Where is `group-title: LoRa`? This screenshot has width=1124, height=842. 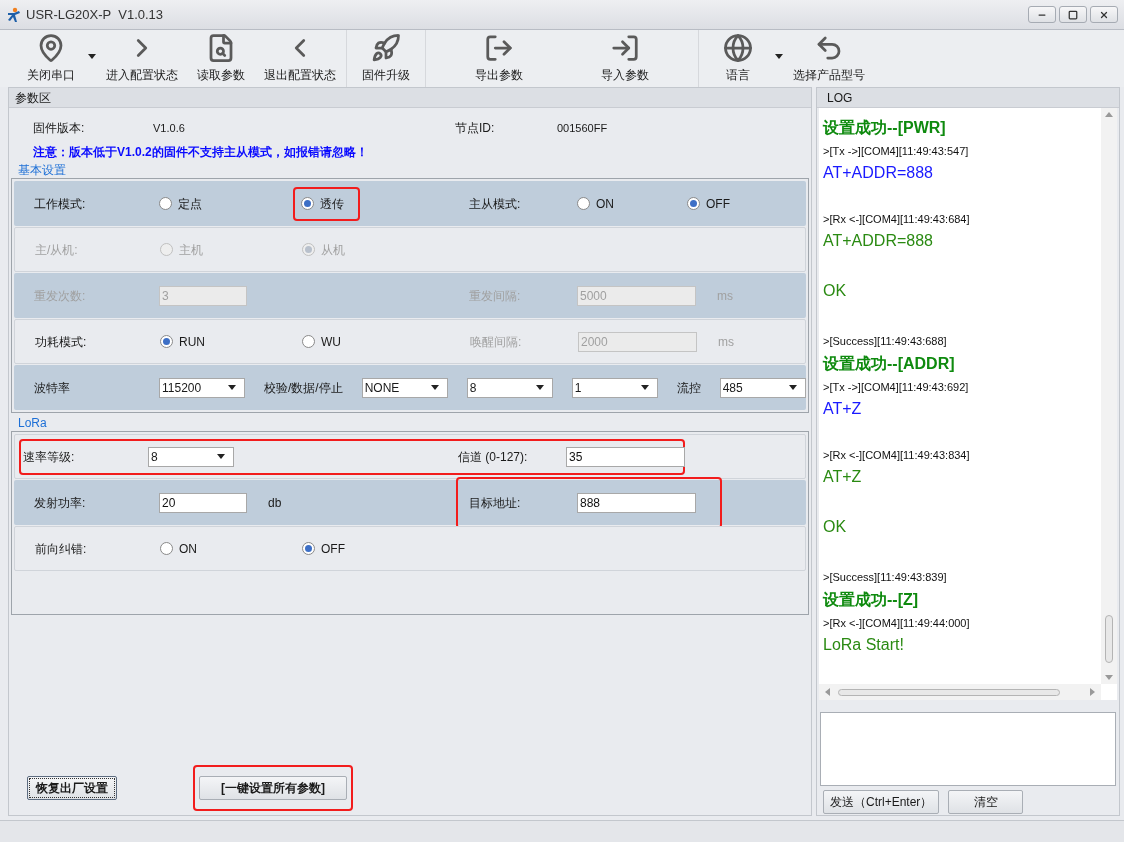
group-title: LoRa is located at coordinates (33, 423).